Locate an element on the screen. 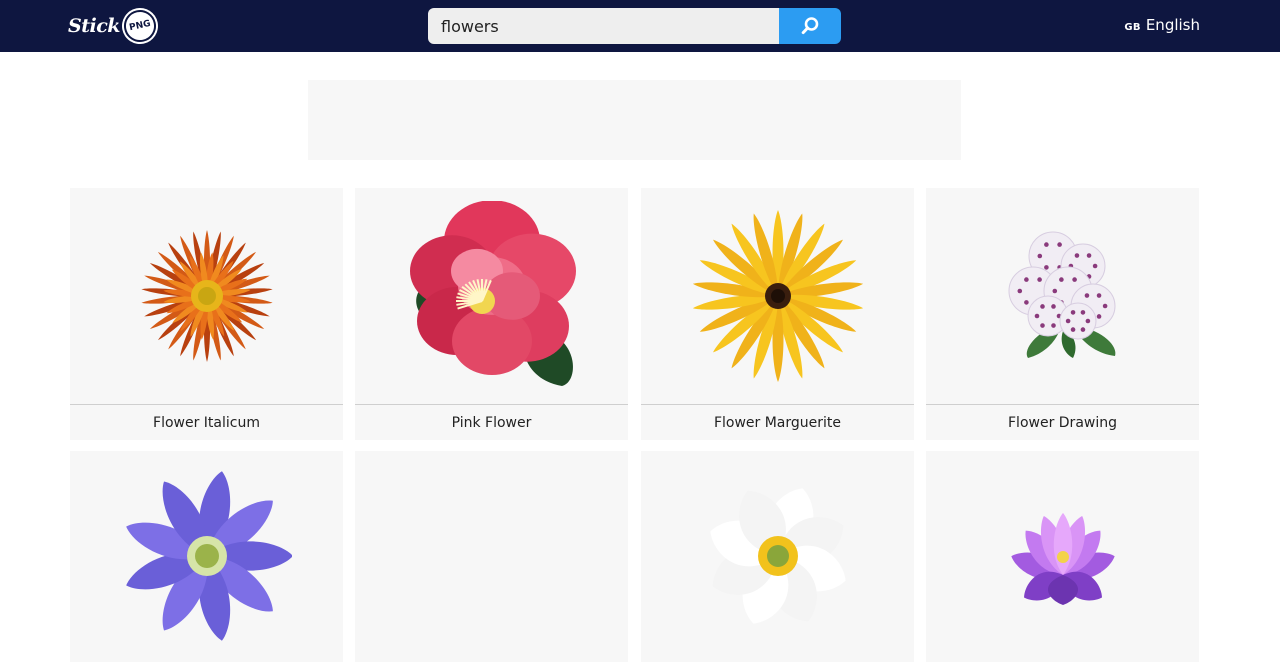  result-card: Flower Drawing is located at coordinates (1062, 314).